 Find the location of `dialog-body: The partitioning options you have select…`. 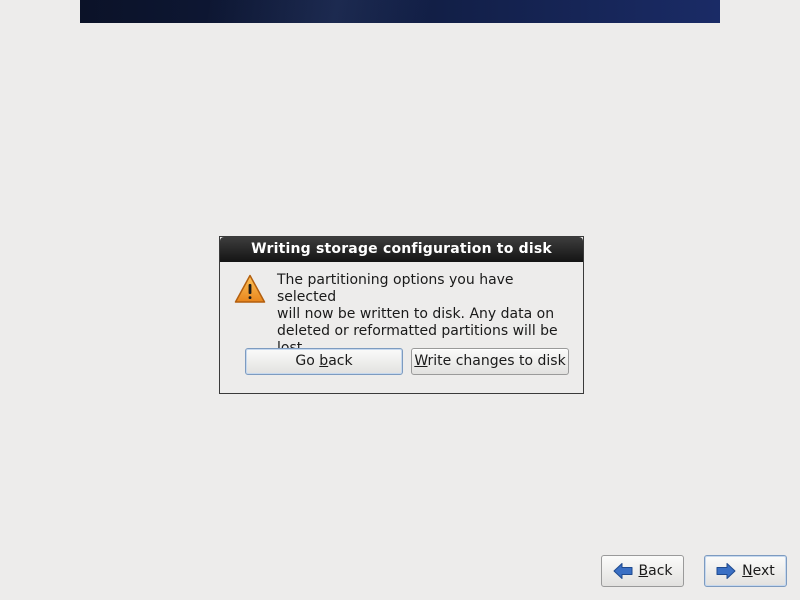

dialog-body: The partitioning options you have select… is located at coordinates (401, 327).